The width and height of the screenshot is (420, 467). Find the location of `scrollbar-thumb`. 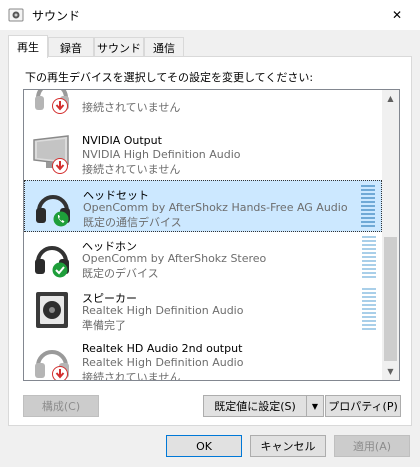

scrollbar-thumb is located at coordinates (390, 299).